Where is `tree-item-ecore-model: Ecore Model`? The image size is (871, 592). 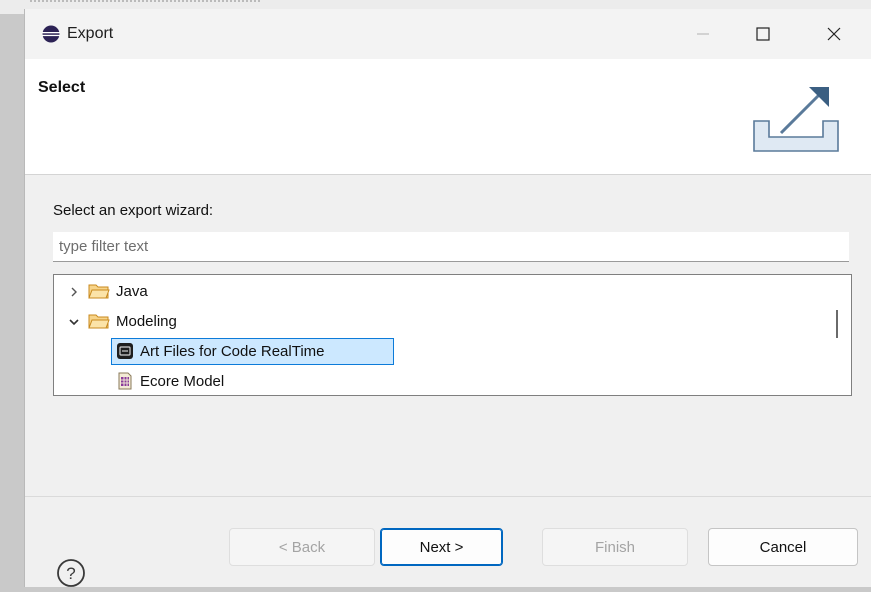 tree-item-ecore-model: Ecore Model is located at coordinates (170, 381).